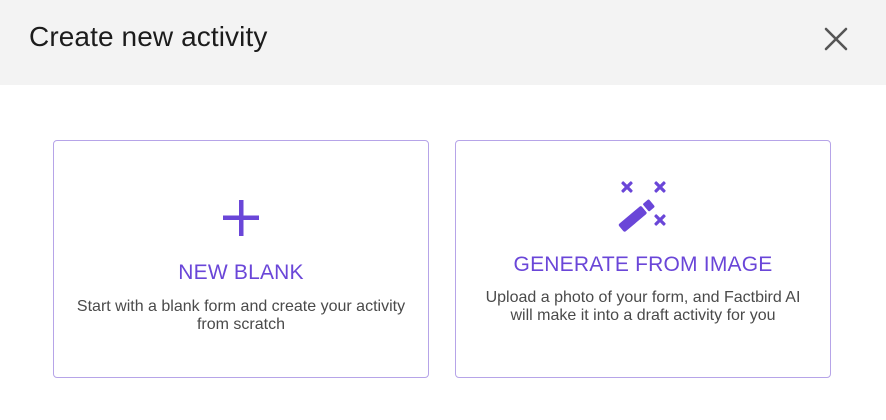  Describe the element at coordinates (148, 36) in the screenshot. I see `dialog-title: Create new activity` at that location.